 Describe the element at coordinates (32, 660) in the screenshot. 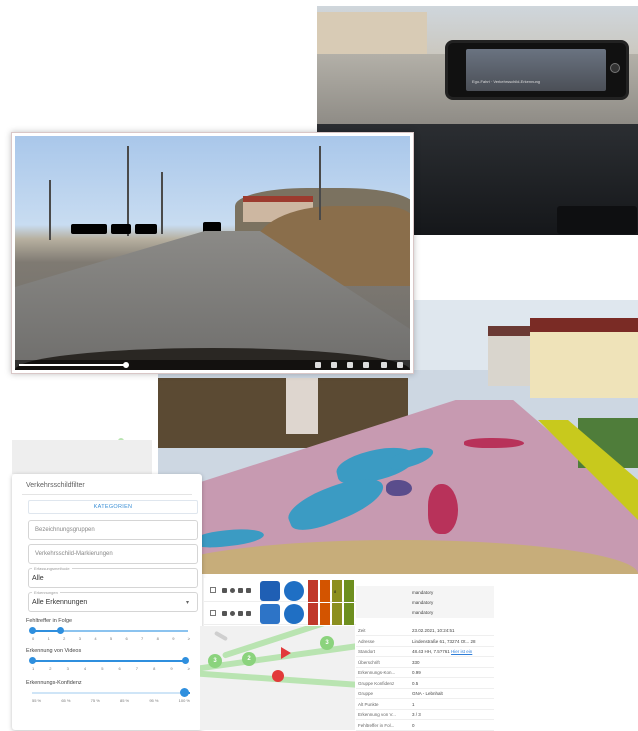

I see `slider-videos-min-handle` at that location.